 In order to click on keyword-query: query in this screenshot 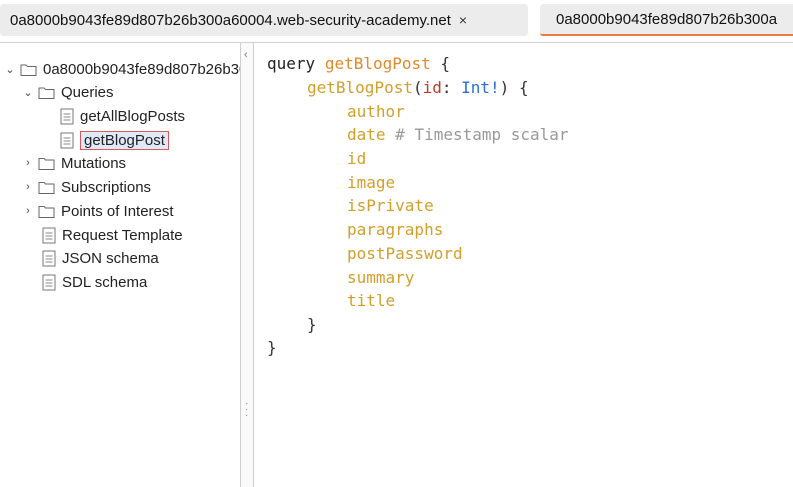, I will do `click(291, 63)`.